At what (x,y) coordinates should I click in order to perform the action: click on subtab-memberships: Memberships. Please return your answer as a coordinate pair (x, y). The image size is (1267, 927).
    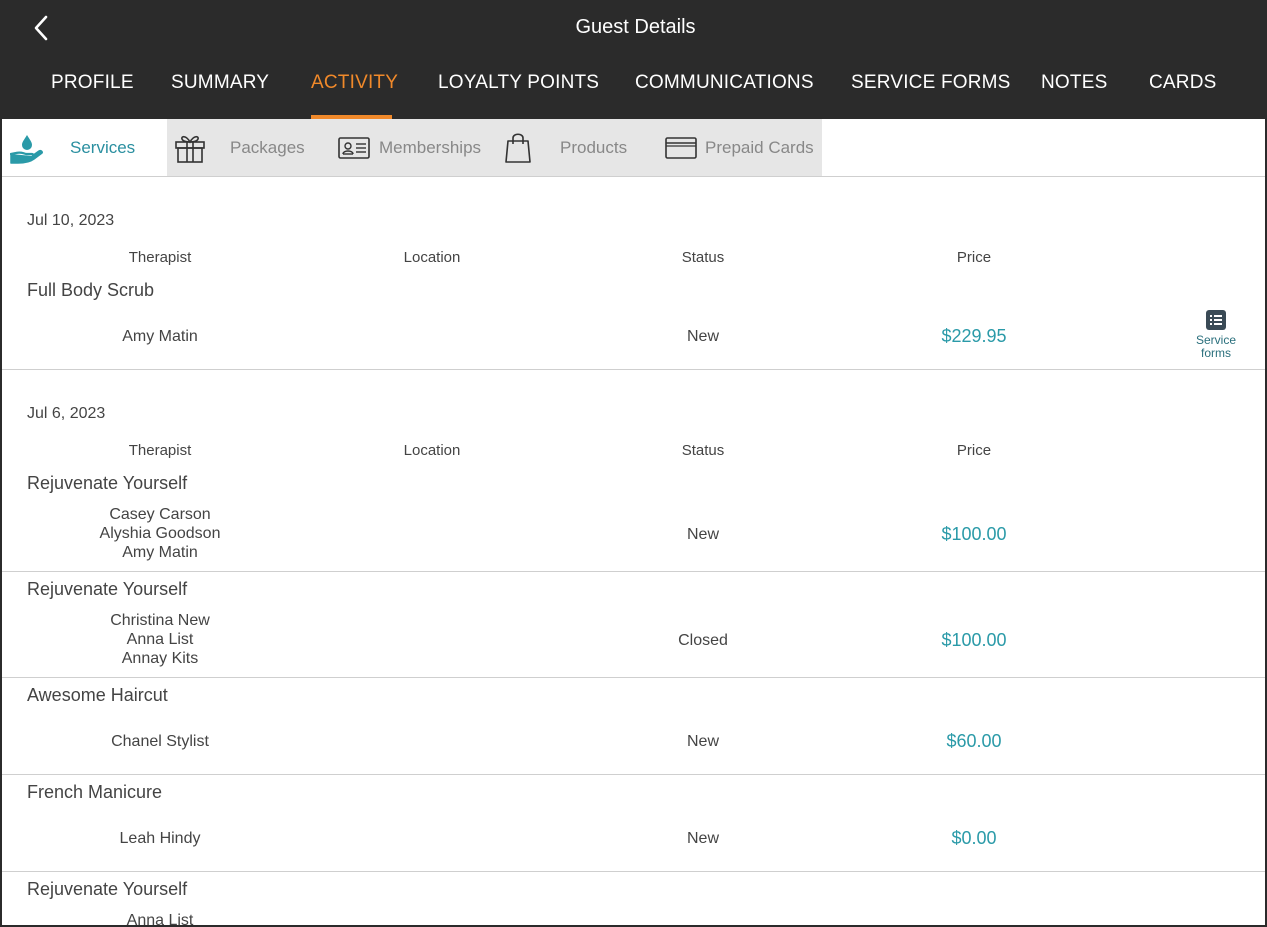
    Looking at the image, I should click on (409, 147).